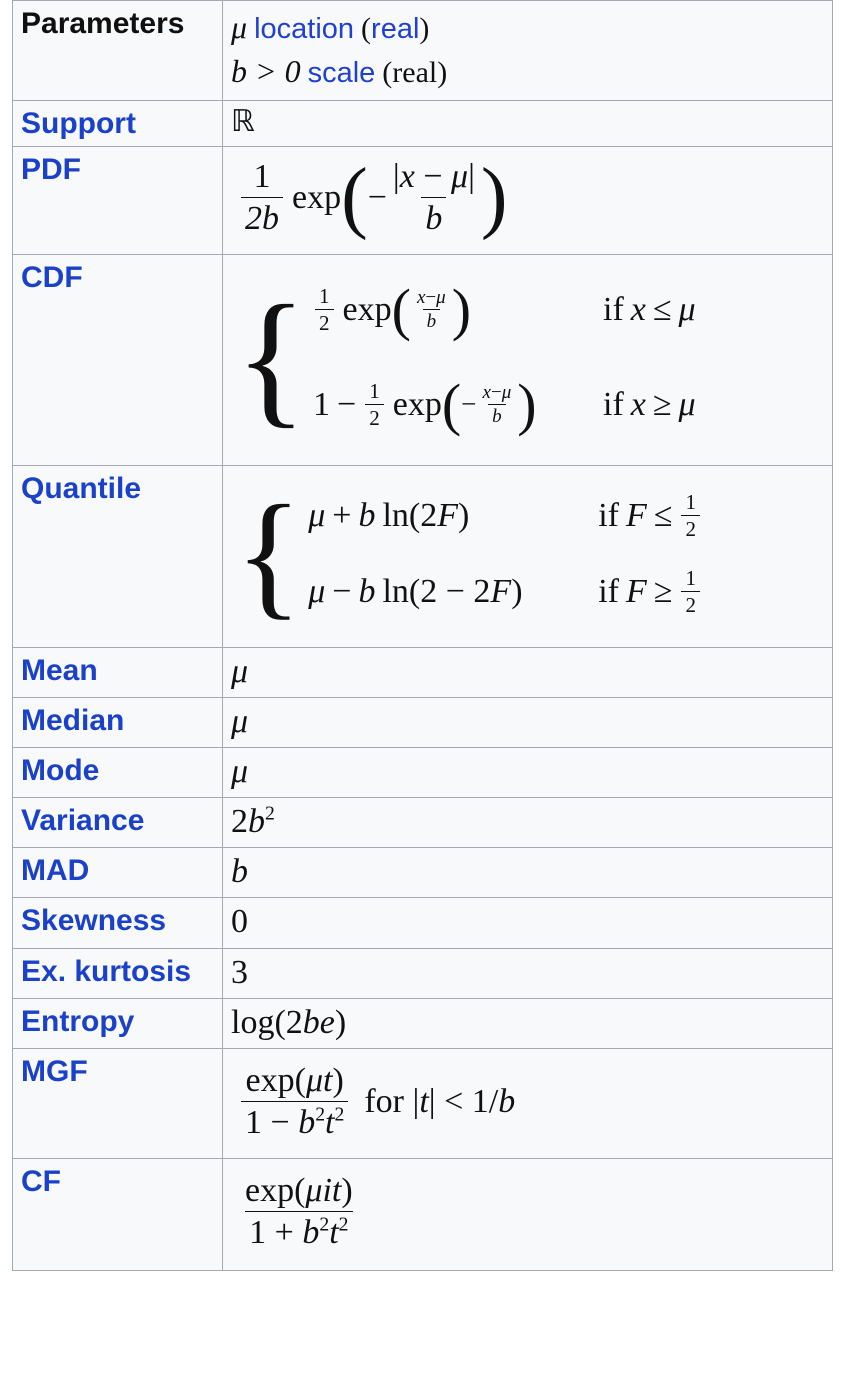  Describe the element at coordinates (117, 200) in the screenshot. I see `row-label-pdf: PDF` at that location.